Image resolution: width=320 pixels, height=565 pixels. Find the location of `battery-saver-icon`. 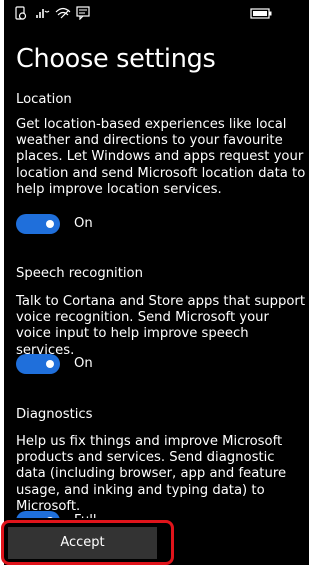

battery-saver-icon is located at coordinates (21, 13).